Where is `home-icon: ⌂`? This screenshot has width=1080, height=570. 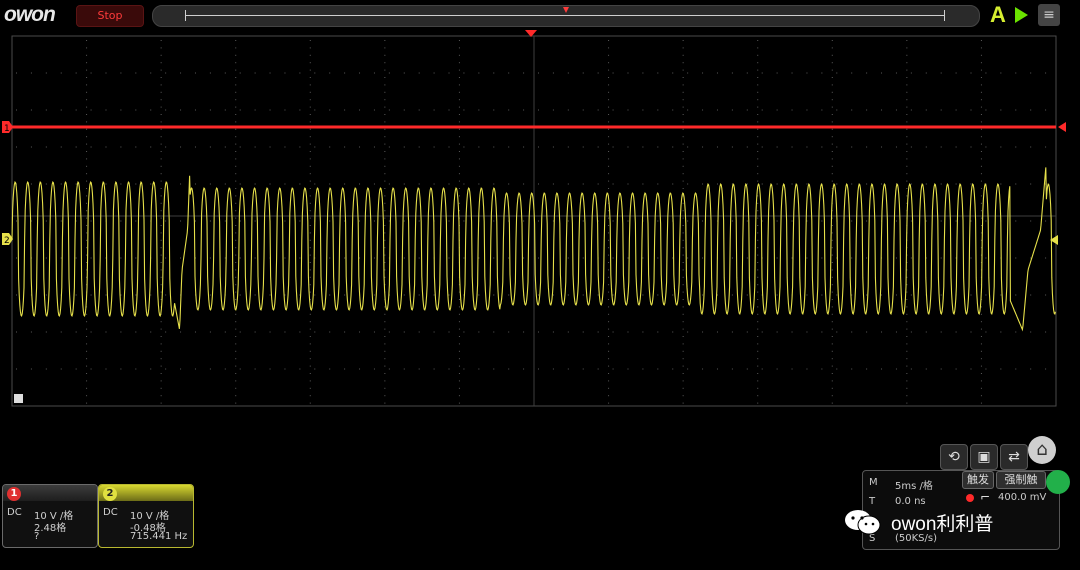
home-icon: ⌂ is located at coordinates (1042, 450).